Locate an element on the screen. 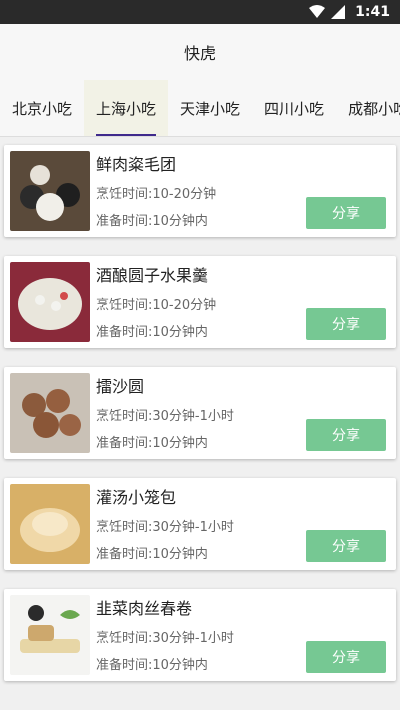  tab-sichuan: 四川小吃 is located at coordinates (294, 108).